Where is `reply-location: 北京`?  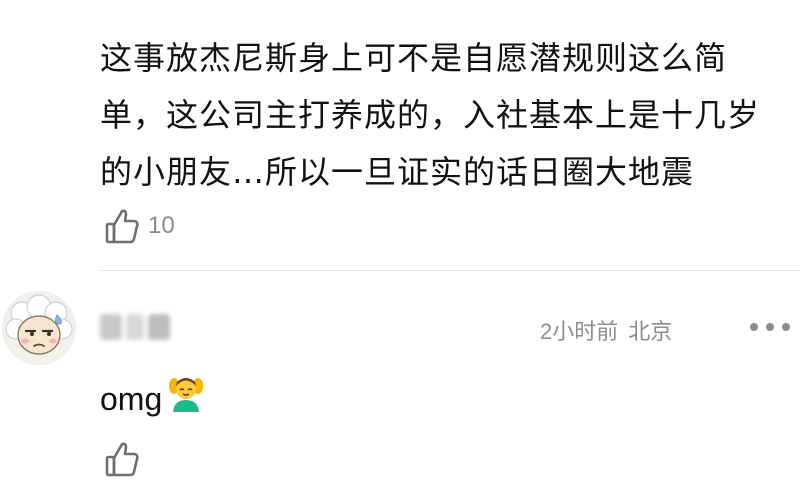
reply-location: 北京 is located at coordinates (650, 331).